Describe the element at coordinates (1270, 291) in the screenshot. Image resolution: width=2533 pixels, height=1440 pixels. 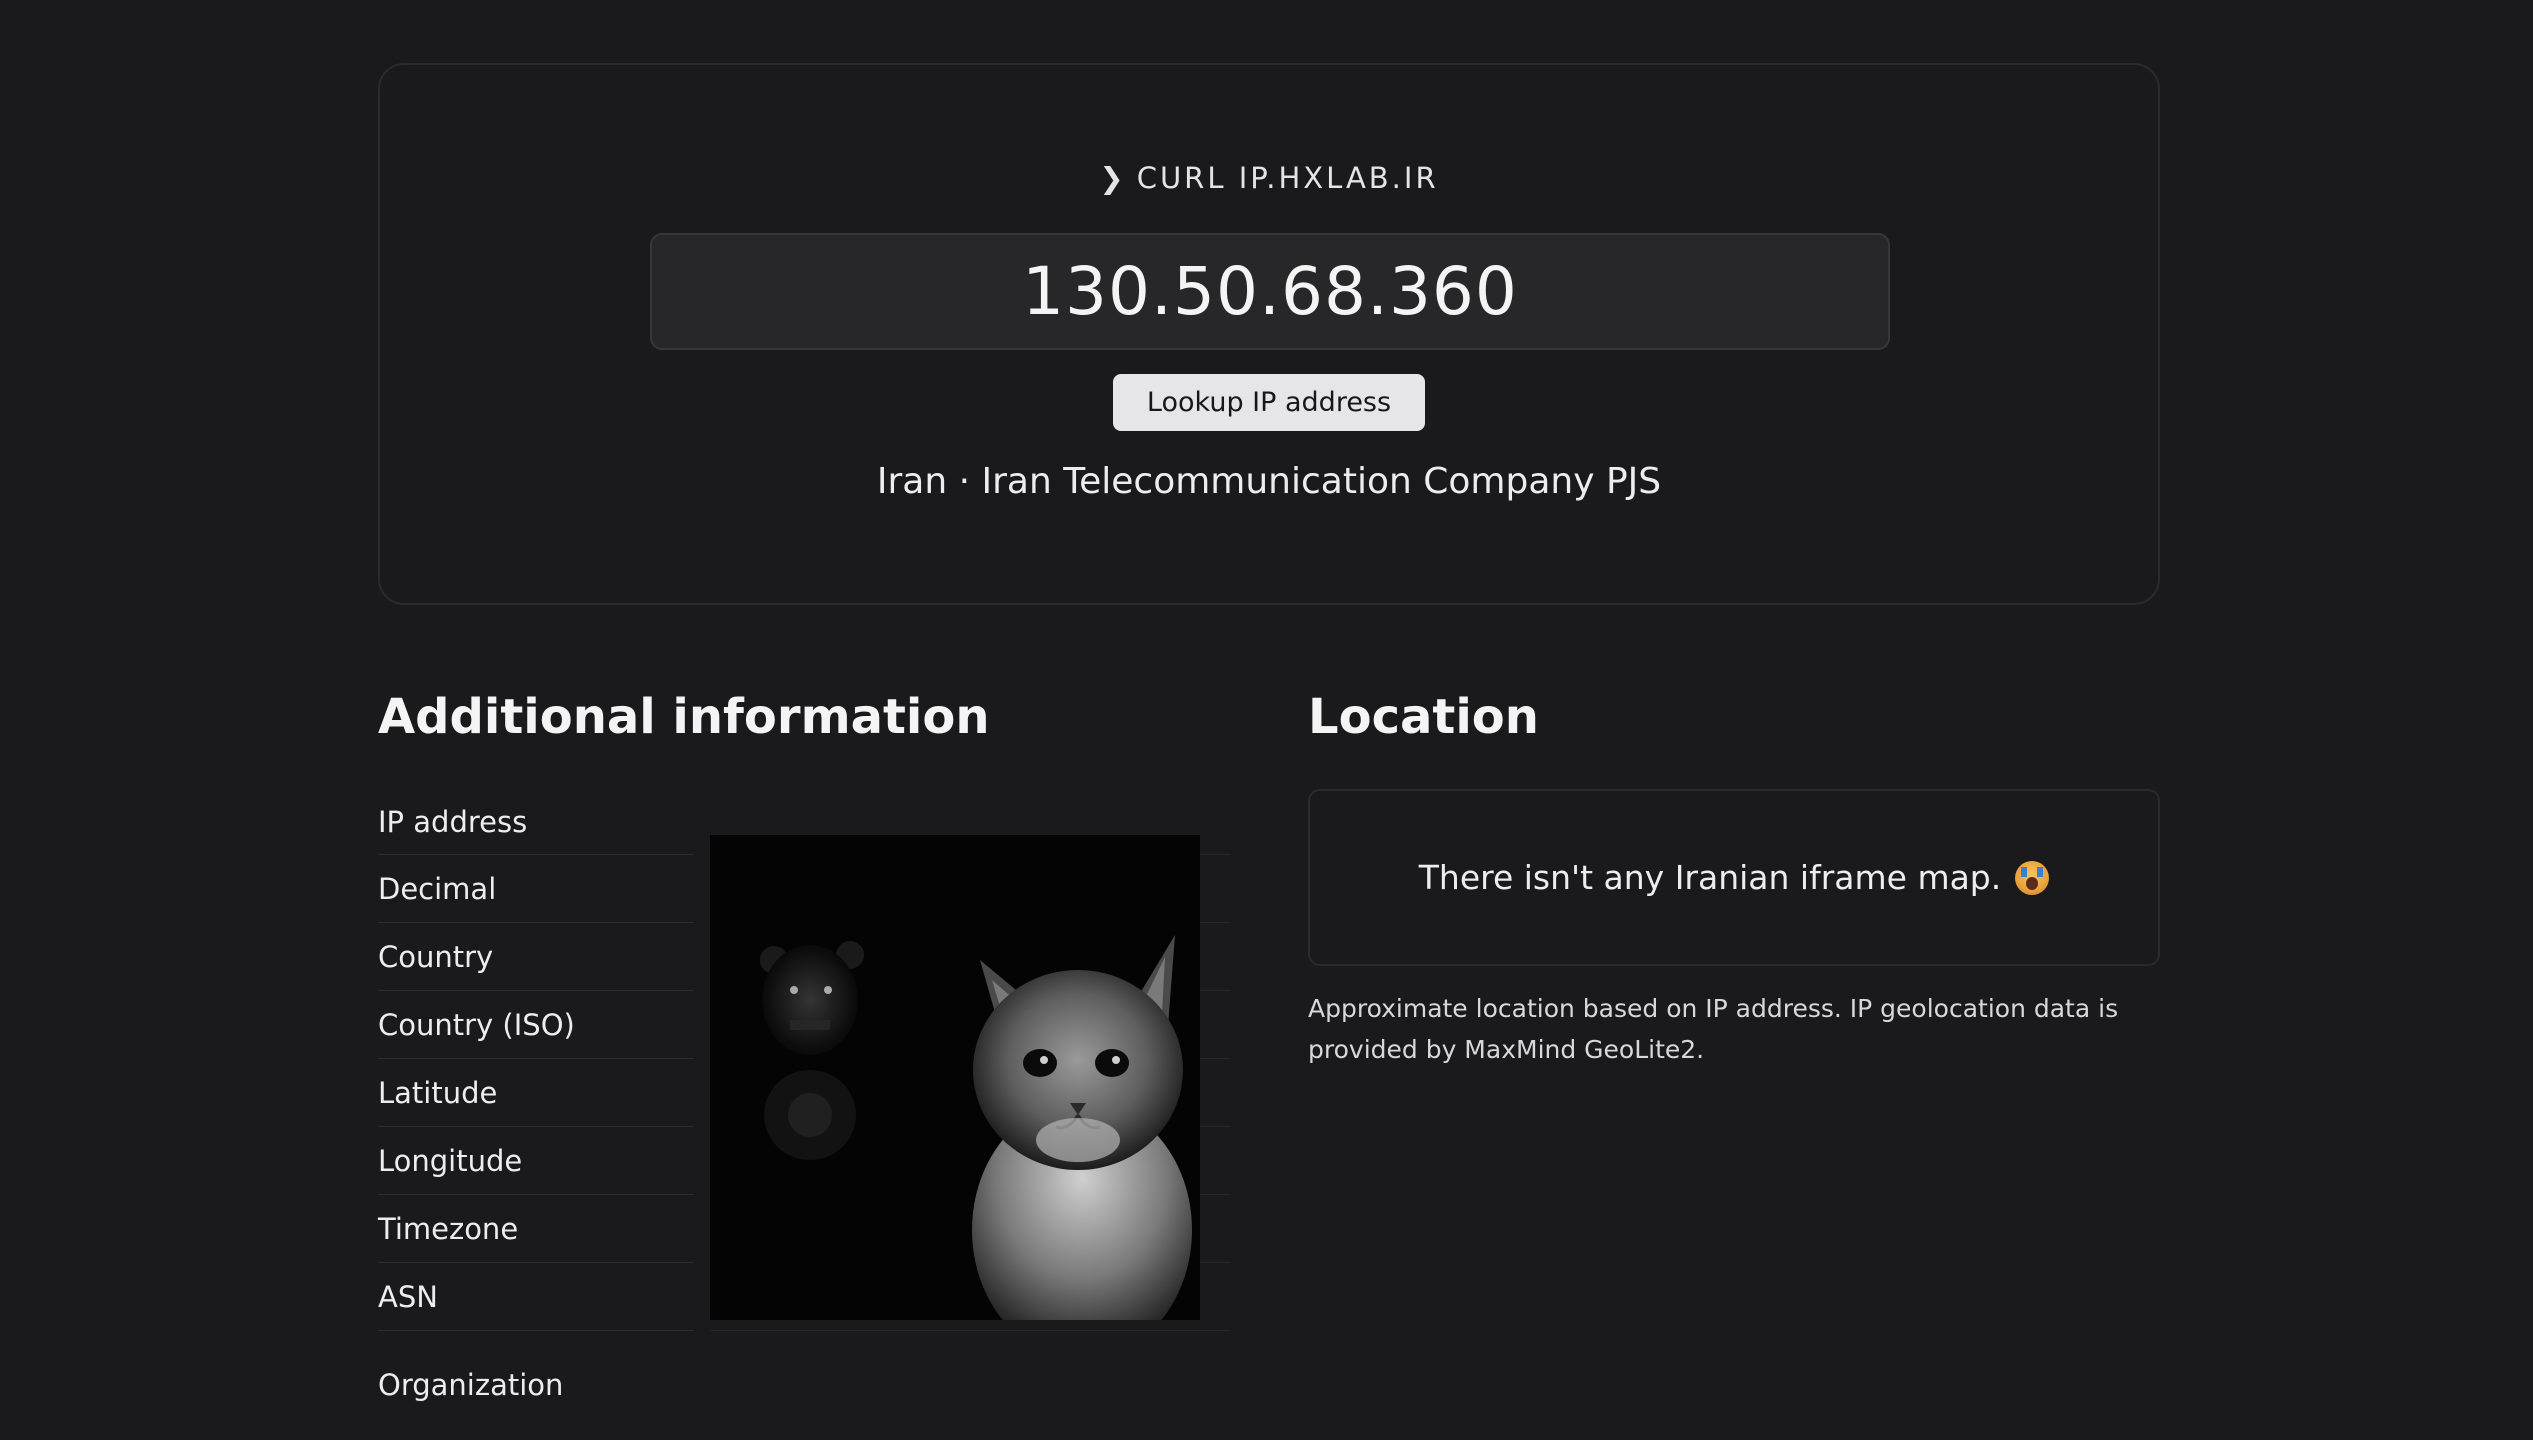
I see `ip-address-input: 130.50.68.360` at that location.